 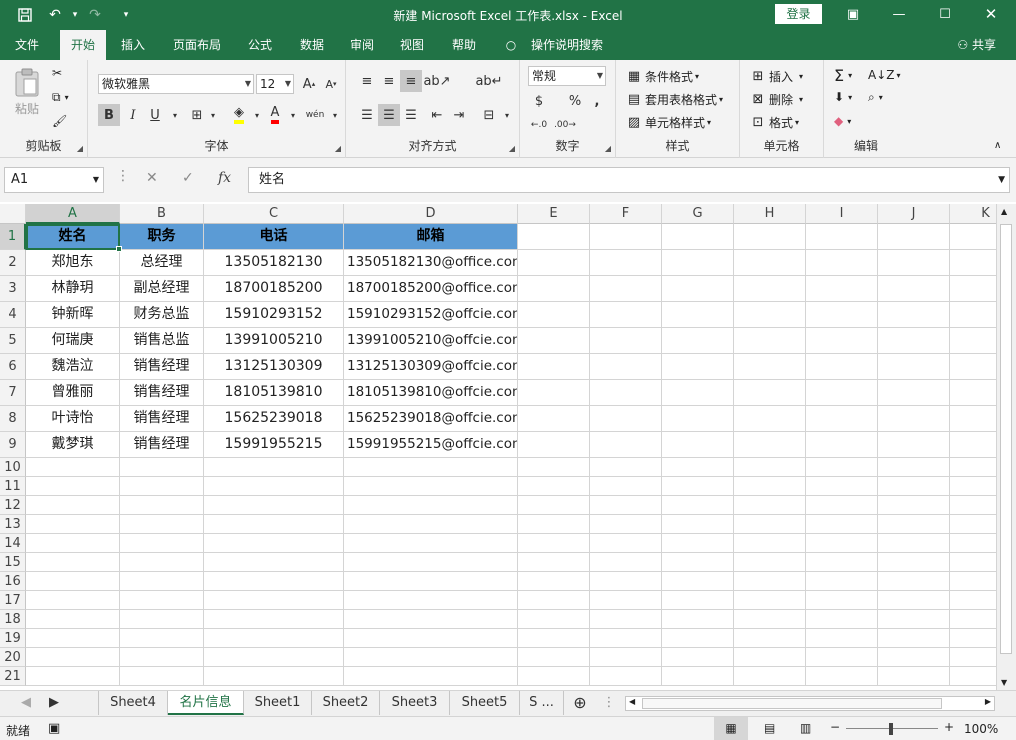 What do you see at coordinates (884, 75) in the screenshot?
I see `sort-filter-icon: A↓Z ▾` at bounding box center [884, 75].